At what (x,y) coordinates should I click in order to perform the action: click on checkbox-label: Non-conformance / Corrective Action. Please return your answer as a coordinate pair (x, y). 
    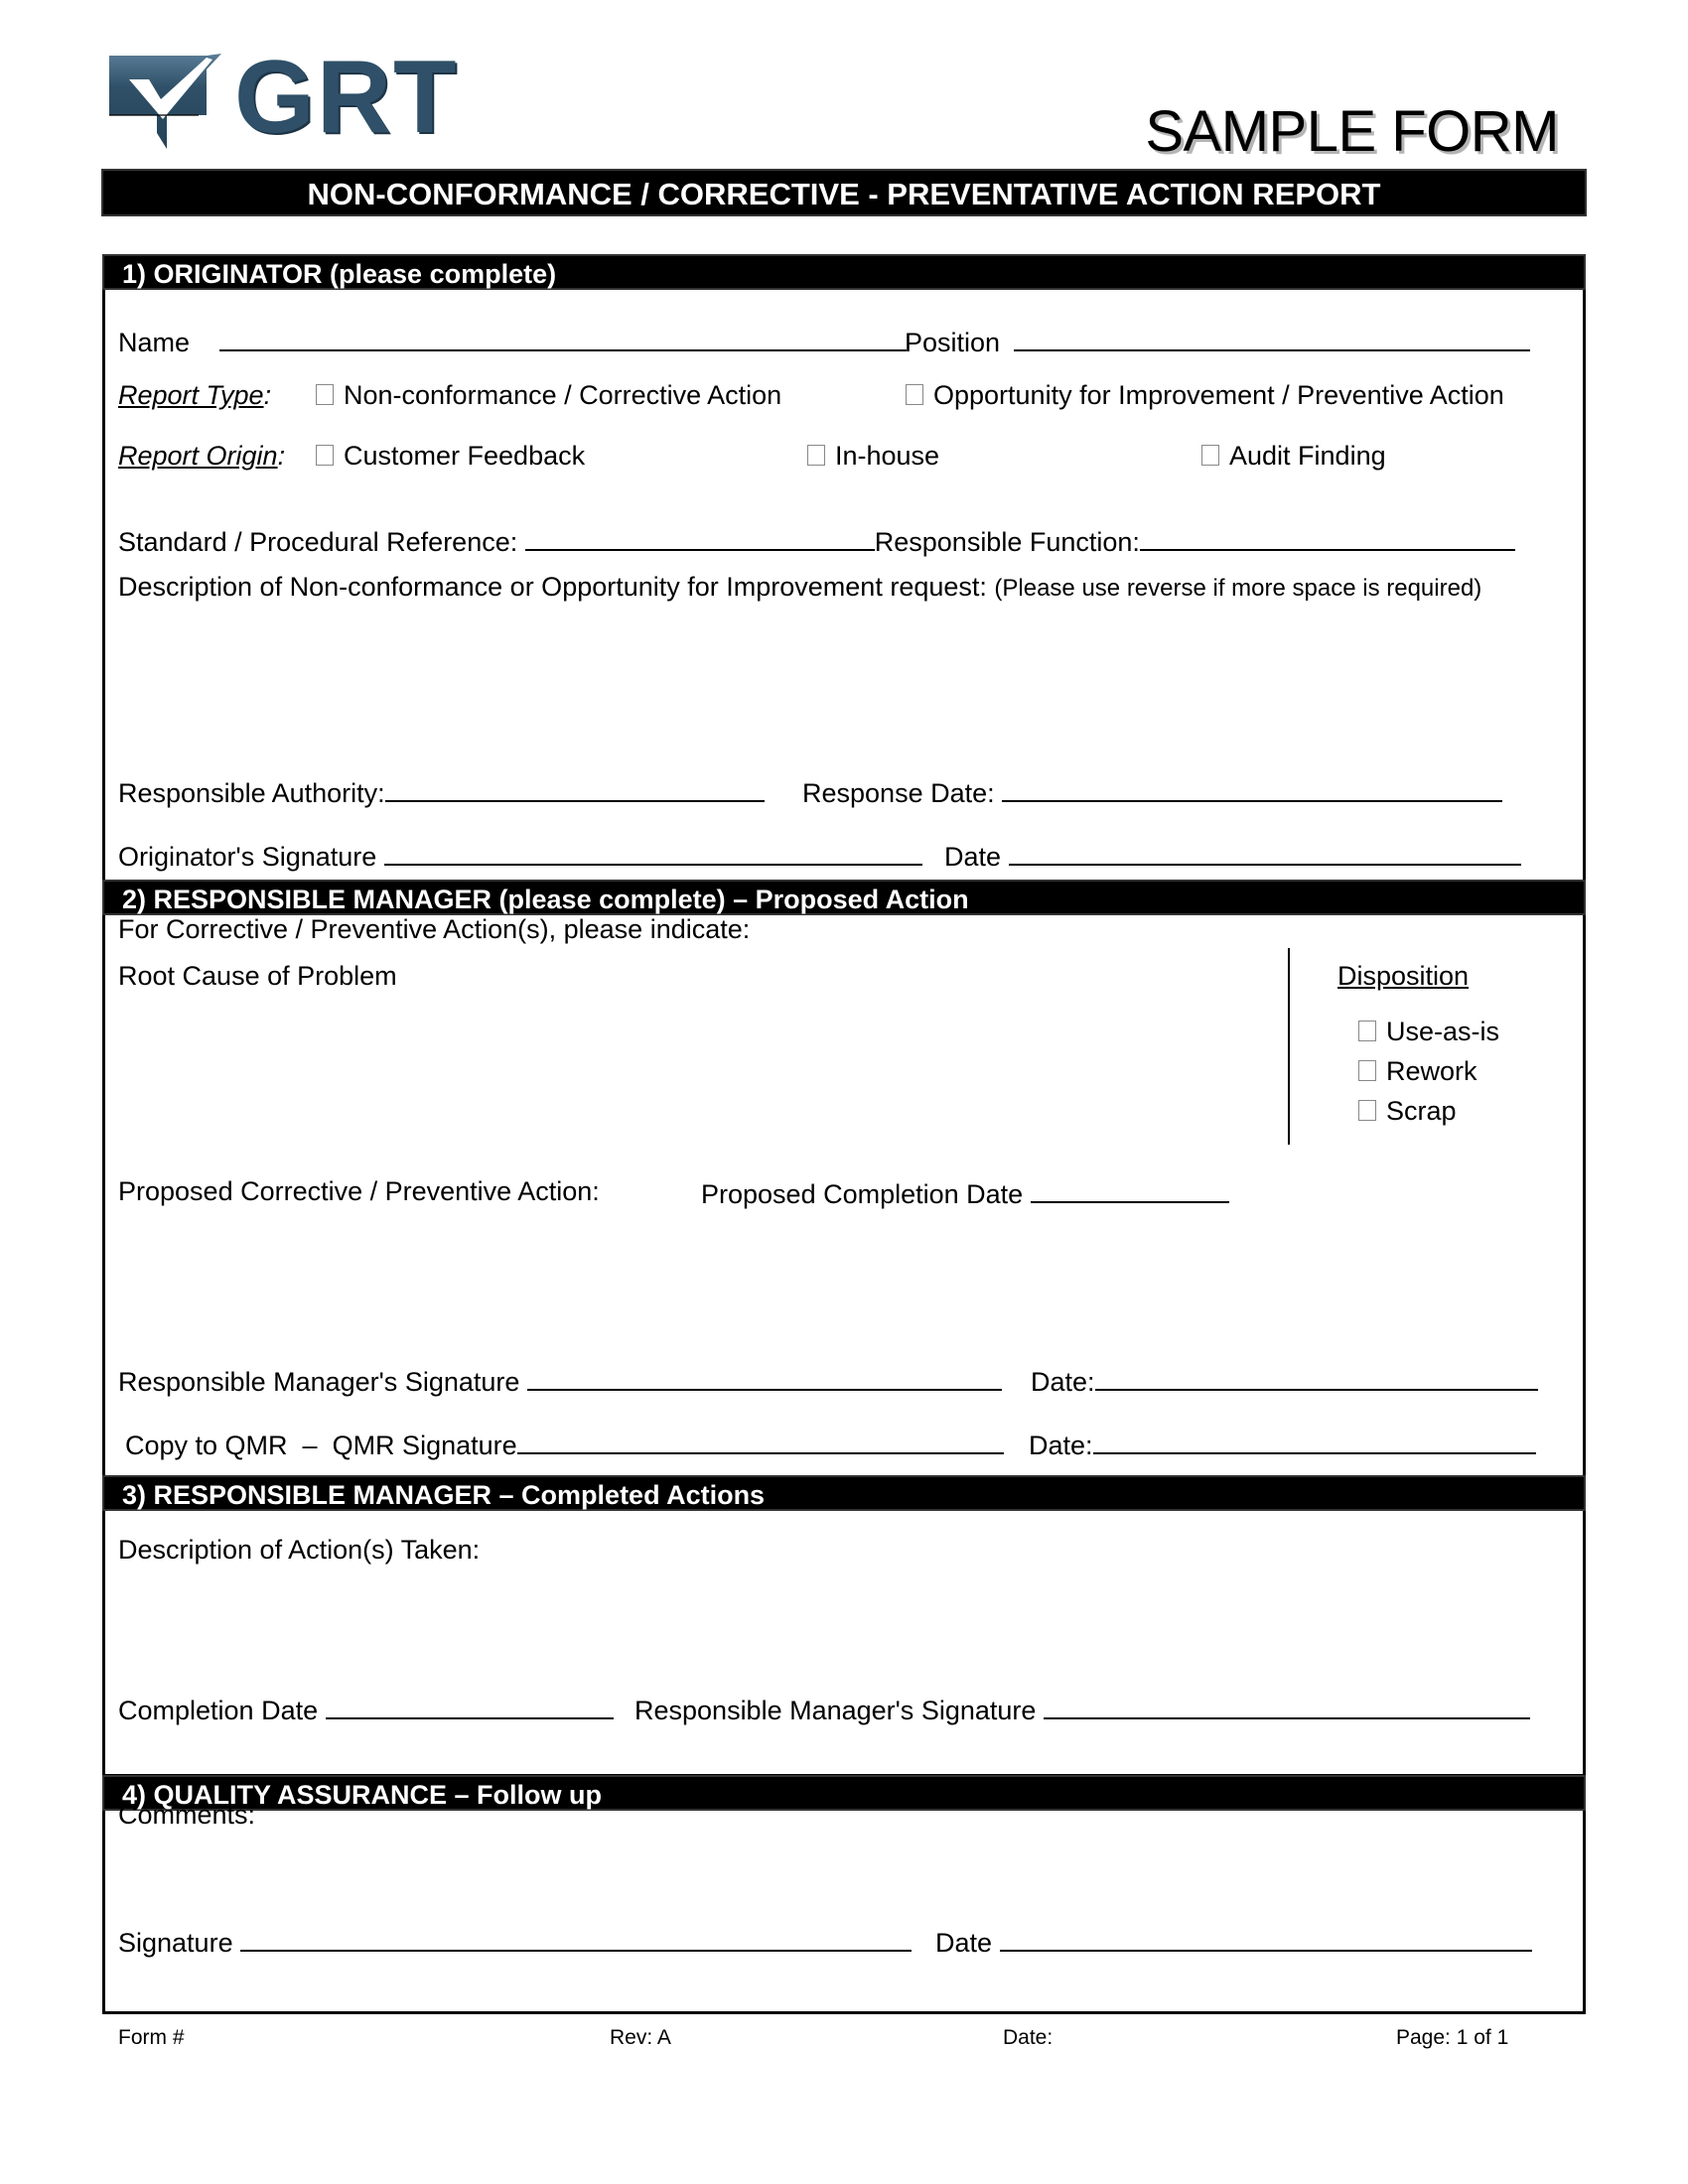
    Looking at the image, I should click on (563, 395).